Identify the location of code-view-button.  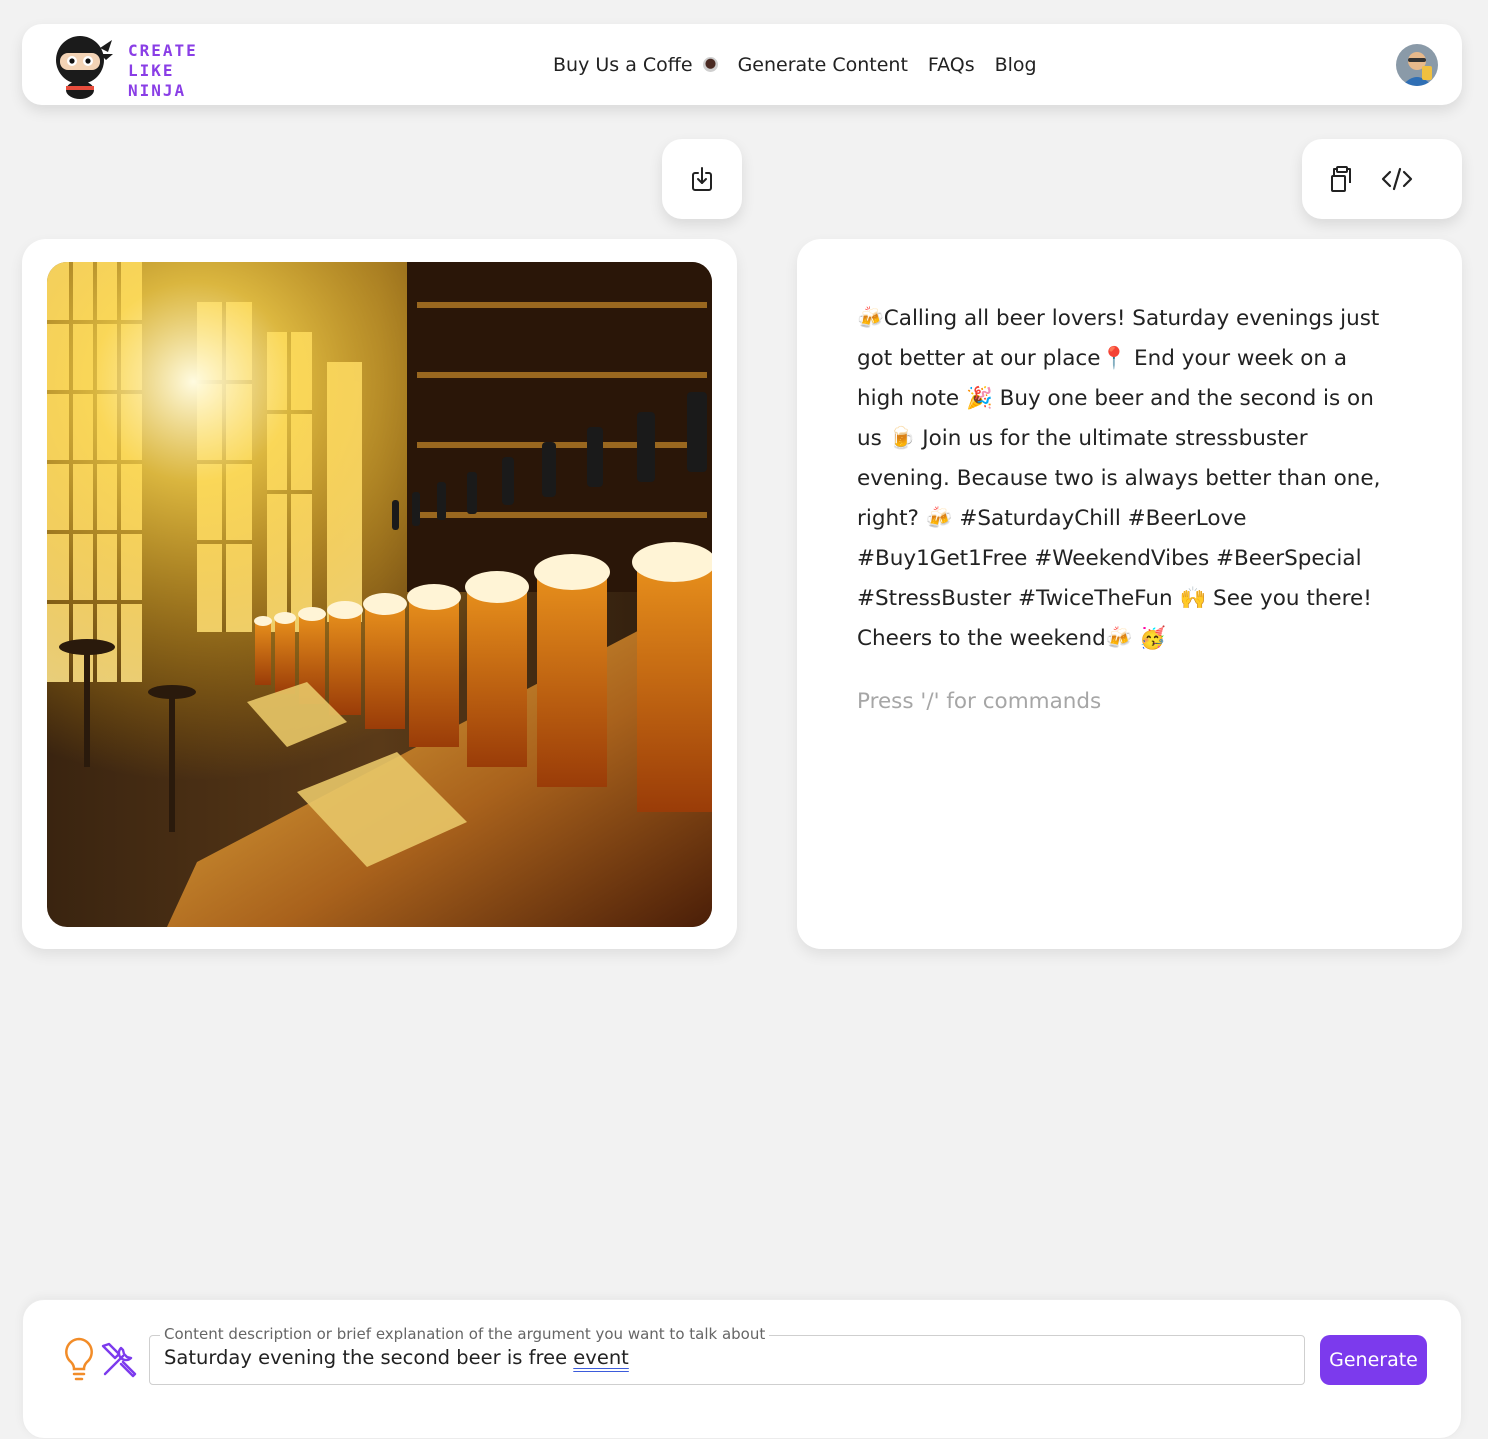
(1397, 179).